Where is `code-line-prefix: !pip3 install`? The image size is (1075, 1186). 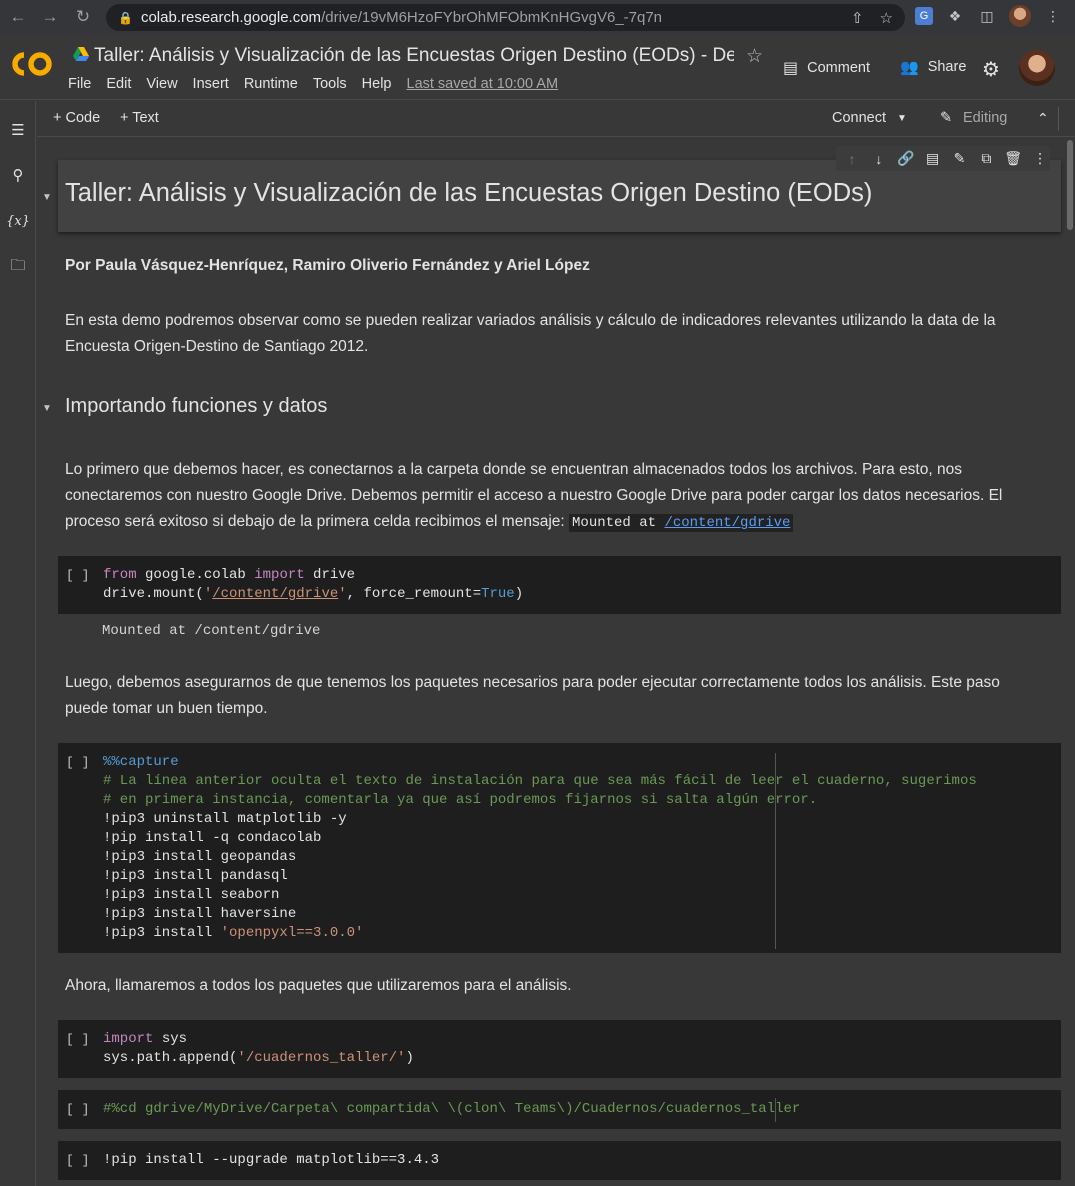
code-line-prefix: !pip3 install is located at coordinates (162, 933).